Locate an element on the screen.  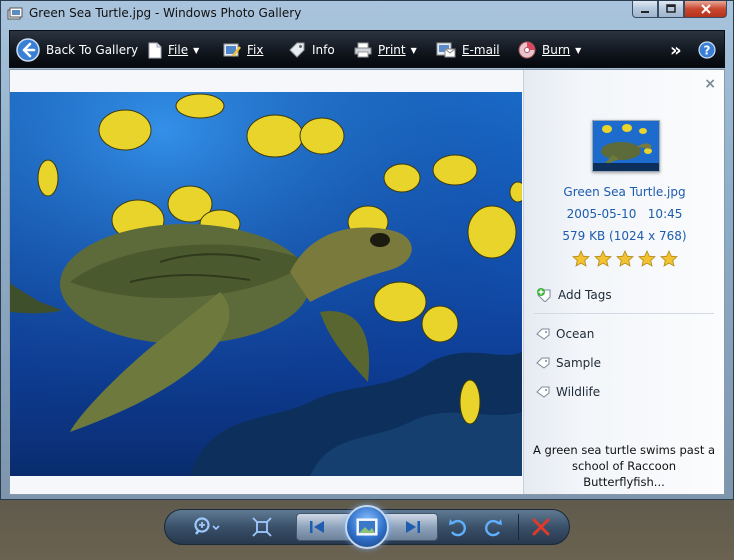
print-menu-label: Print is located at coordinates (392, 50).